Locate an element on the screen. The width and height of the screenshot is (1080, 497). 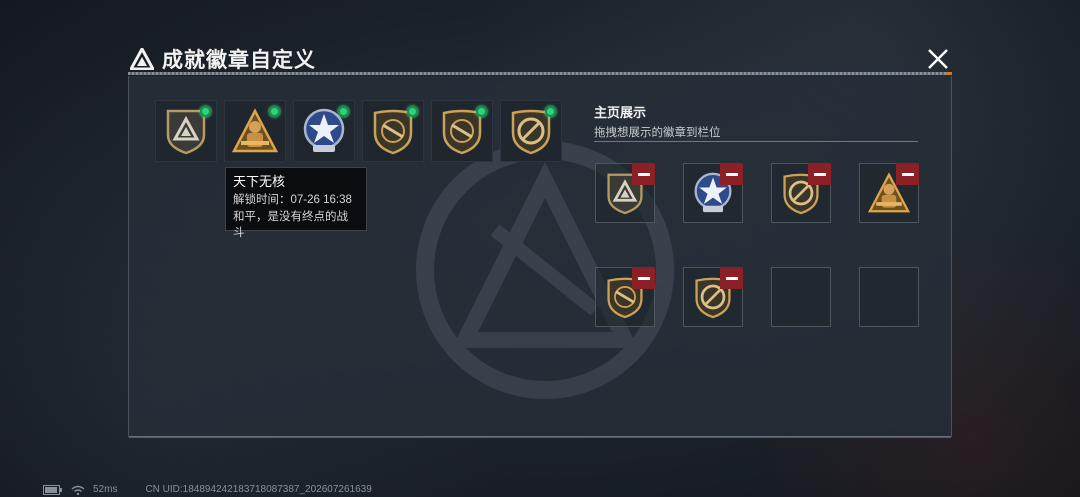
close-button is located at coordinates (938, 59).